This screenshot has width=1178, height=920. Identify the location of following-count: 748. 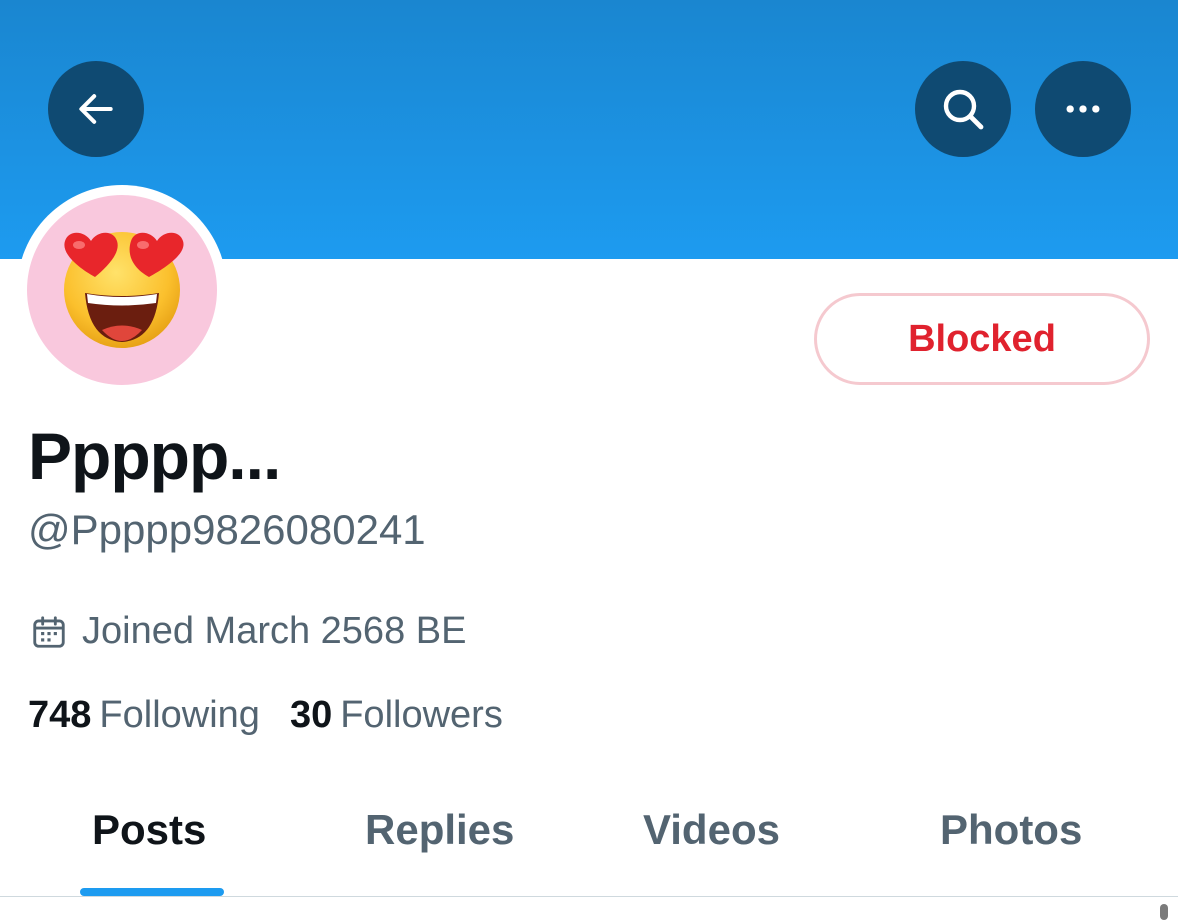
(60, 715).